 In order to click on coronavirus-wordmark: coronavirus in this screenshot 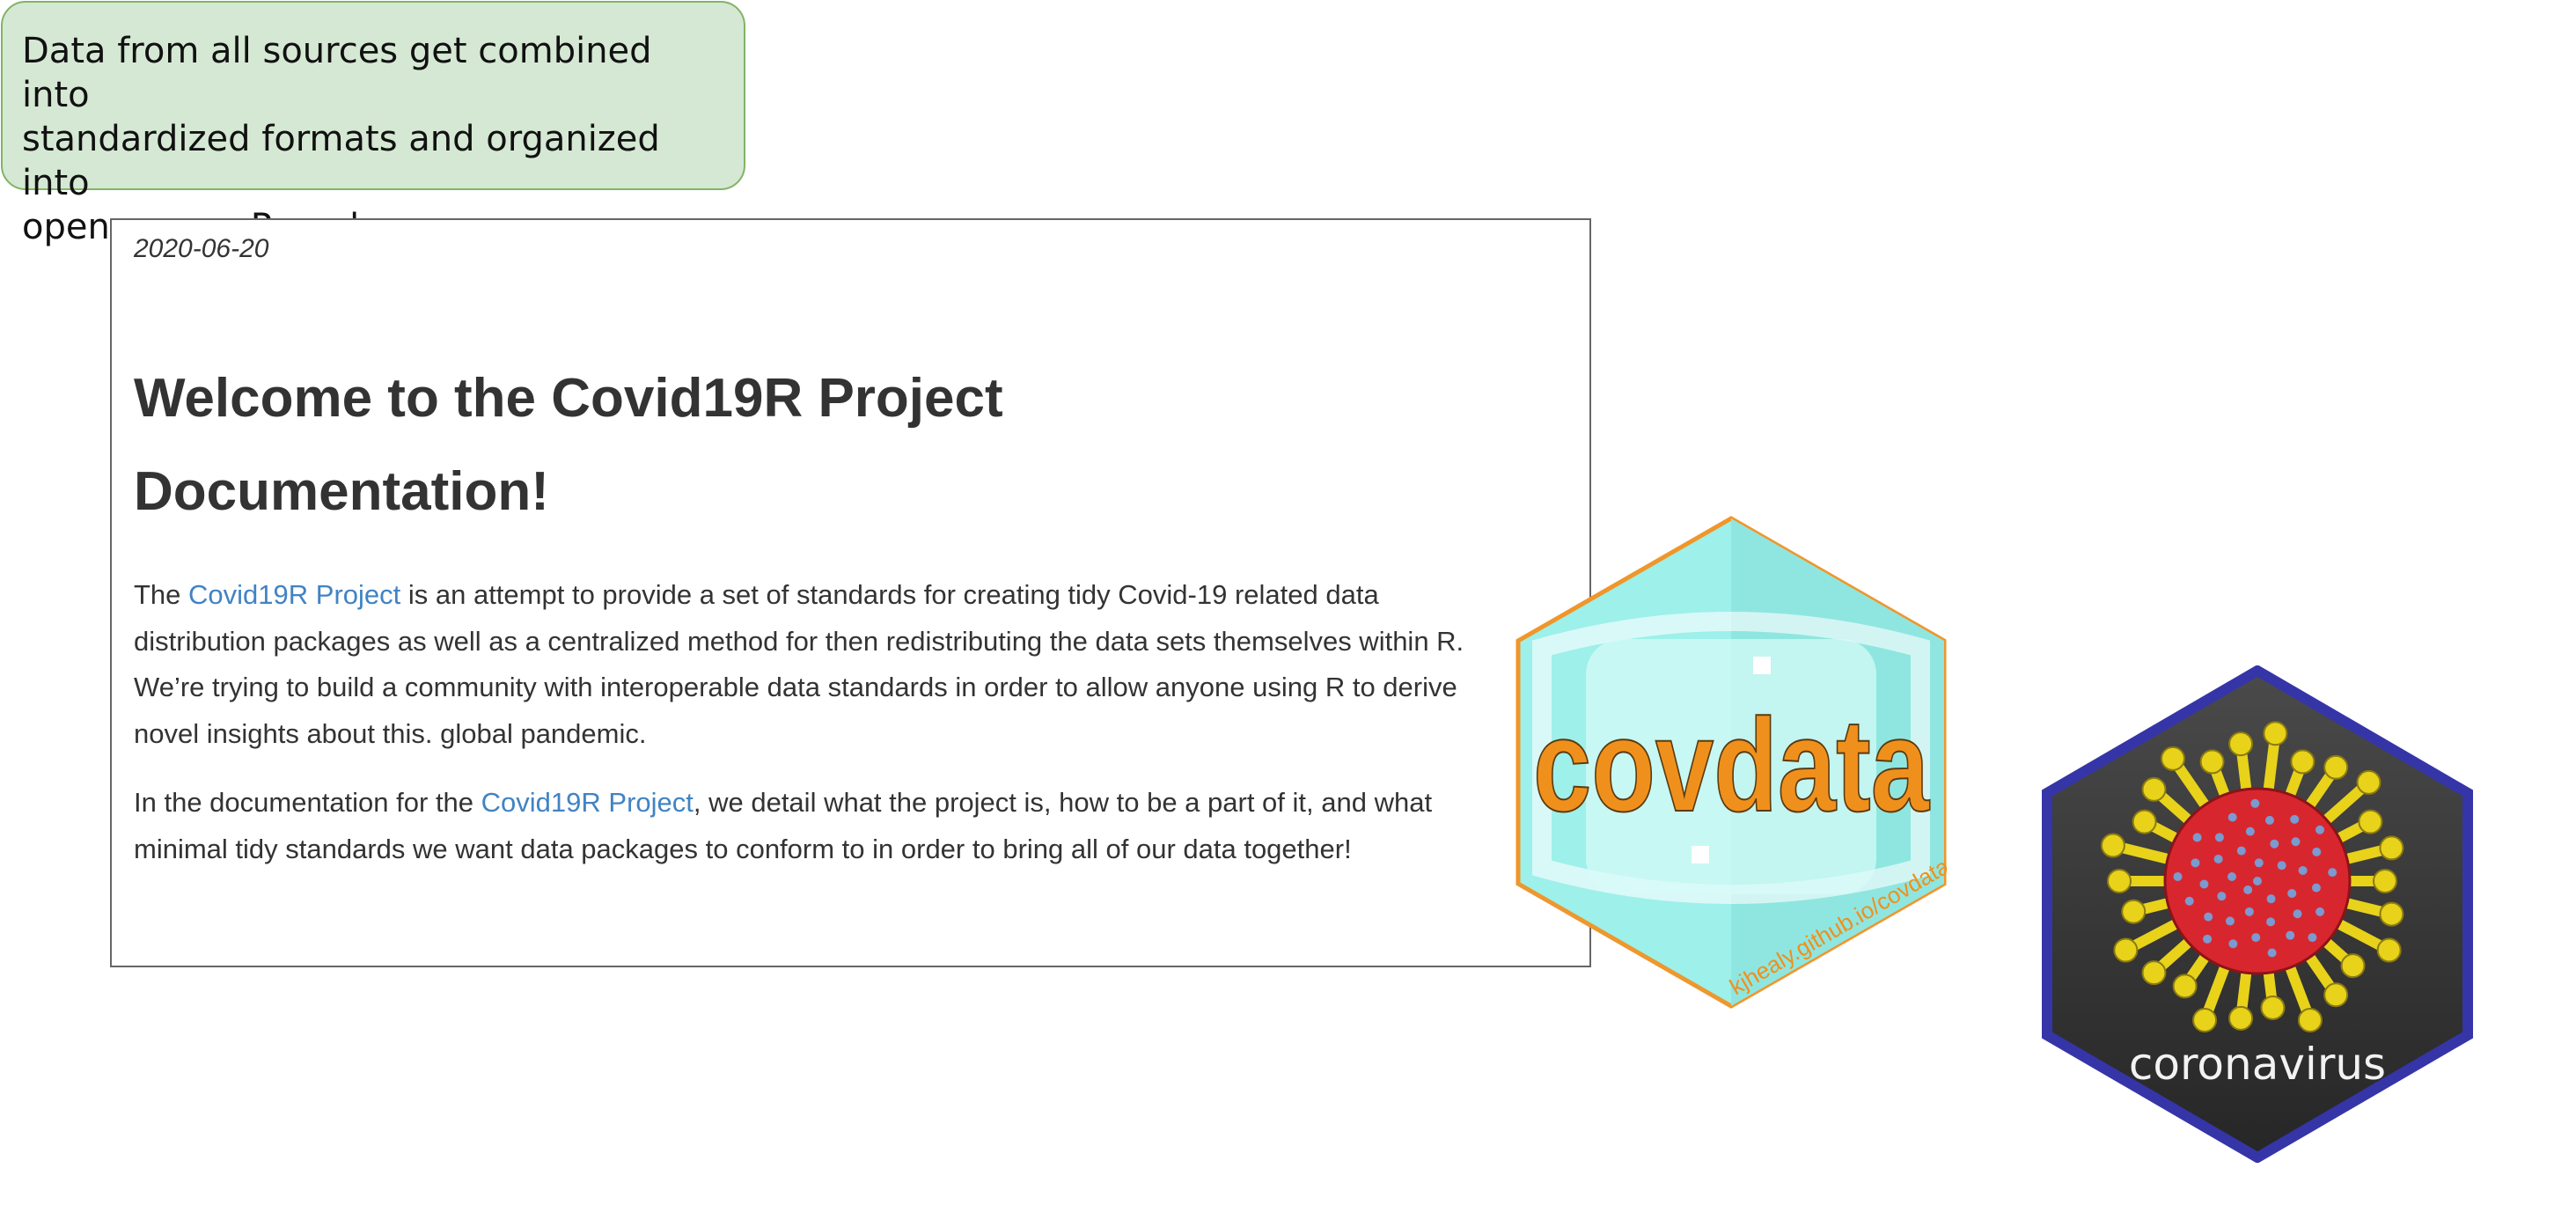, I will do `click(2257, 1064)`.